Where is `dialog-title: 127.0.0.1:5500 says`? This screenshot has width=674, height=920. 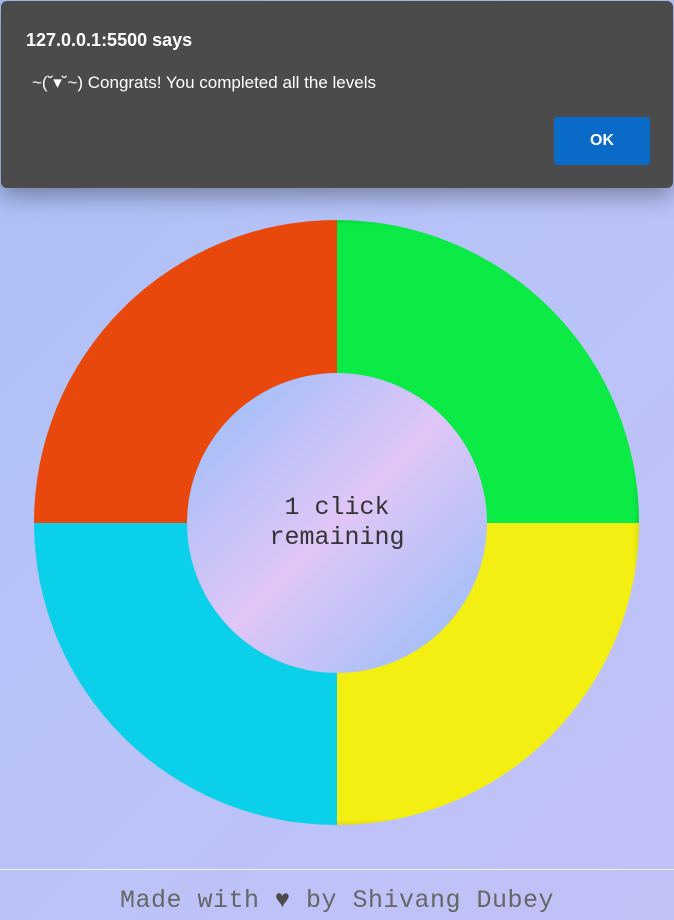 dialog-title: 127.0.0.1:5500 says is located at coordinates (109, 40).